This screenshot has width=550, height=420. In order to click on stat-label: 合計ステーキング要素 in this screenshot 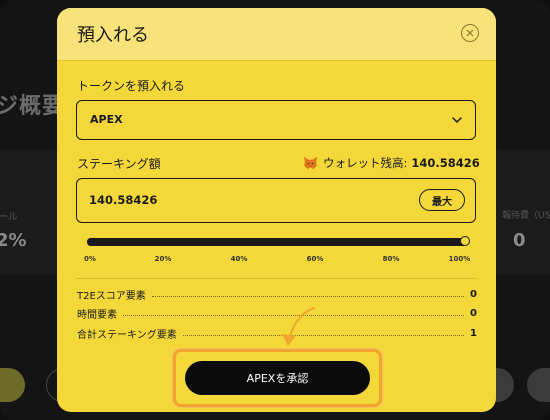, I will do `click(127, 335)`.